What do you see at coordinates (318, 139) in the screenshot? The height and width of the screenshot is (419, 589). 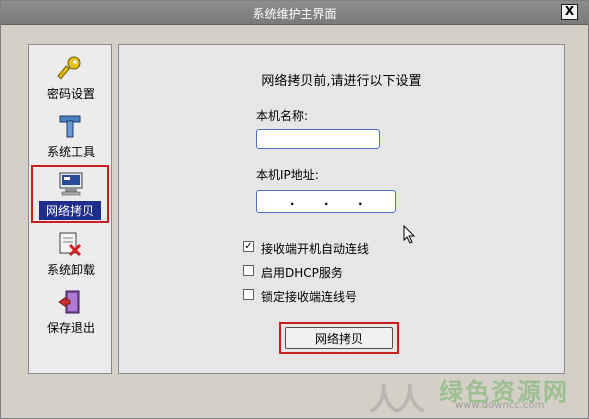 I see `hostname-input` at bounding box center [318, 139].